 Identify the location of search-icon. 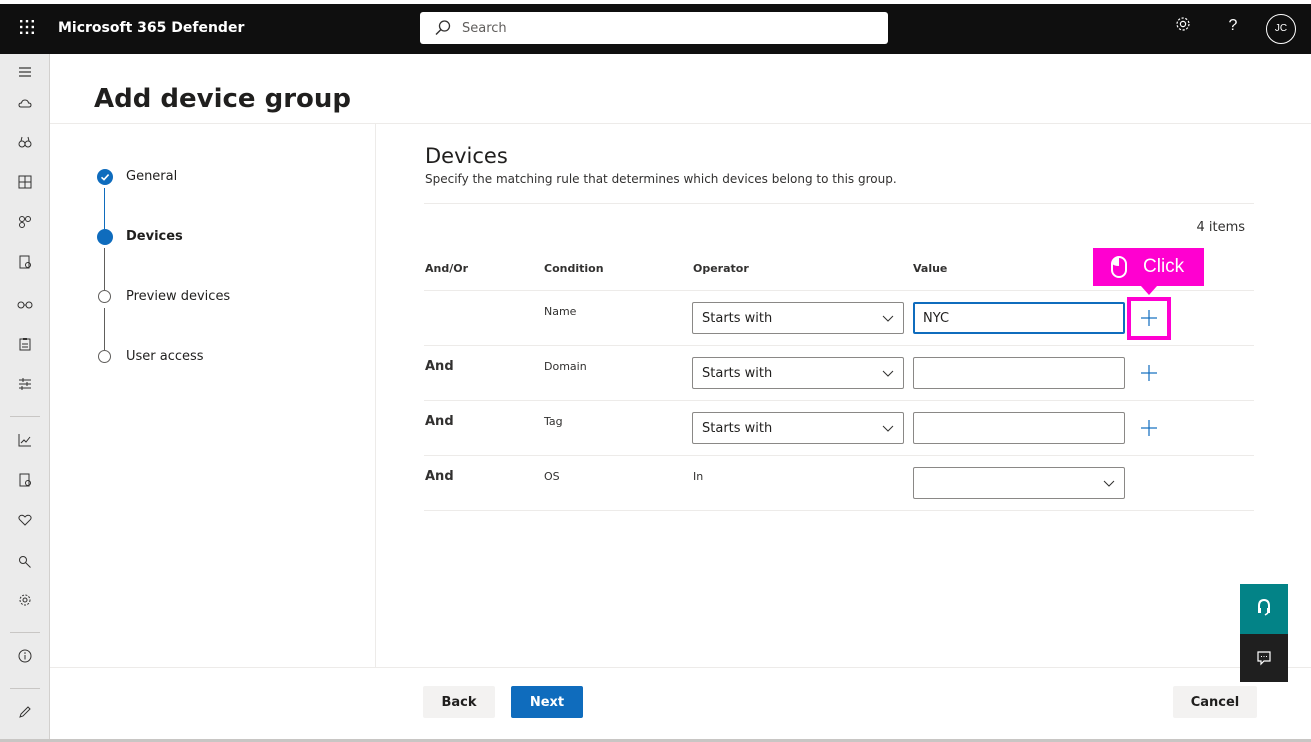
(443, 27).